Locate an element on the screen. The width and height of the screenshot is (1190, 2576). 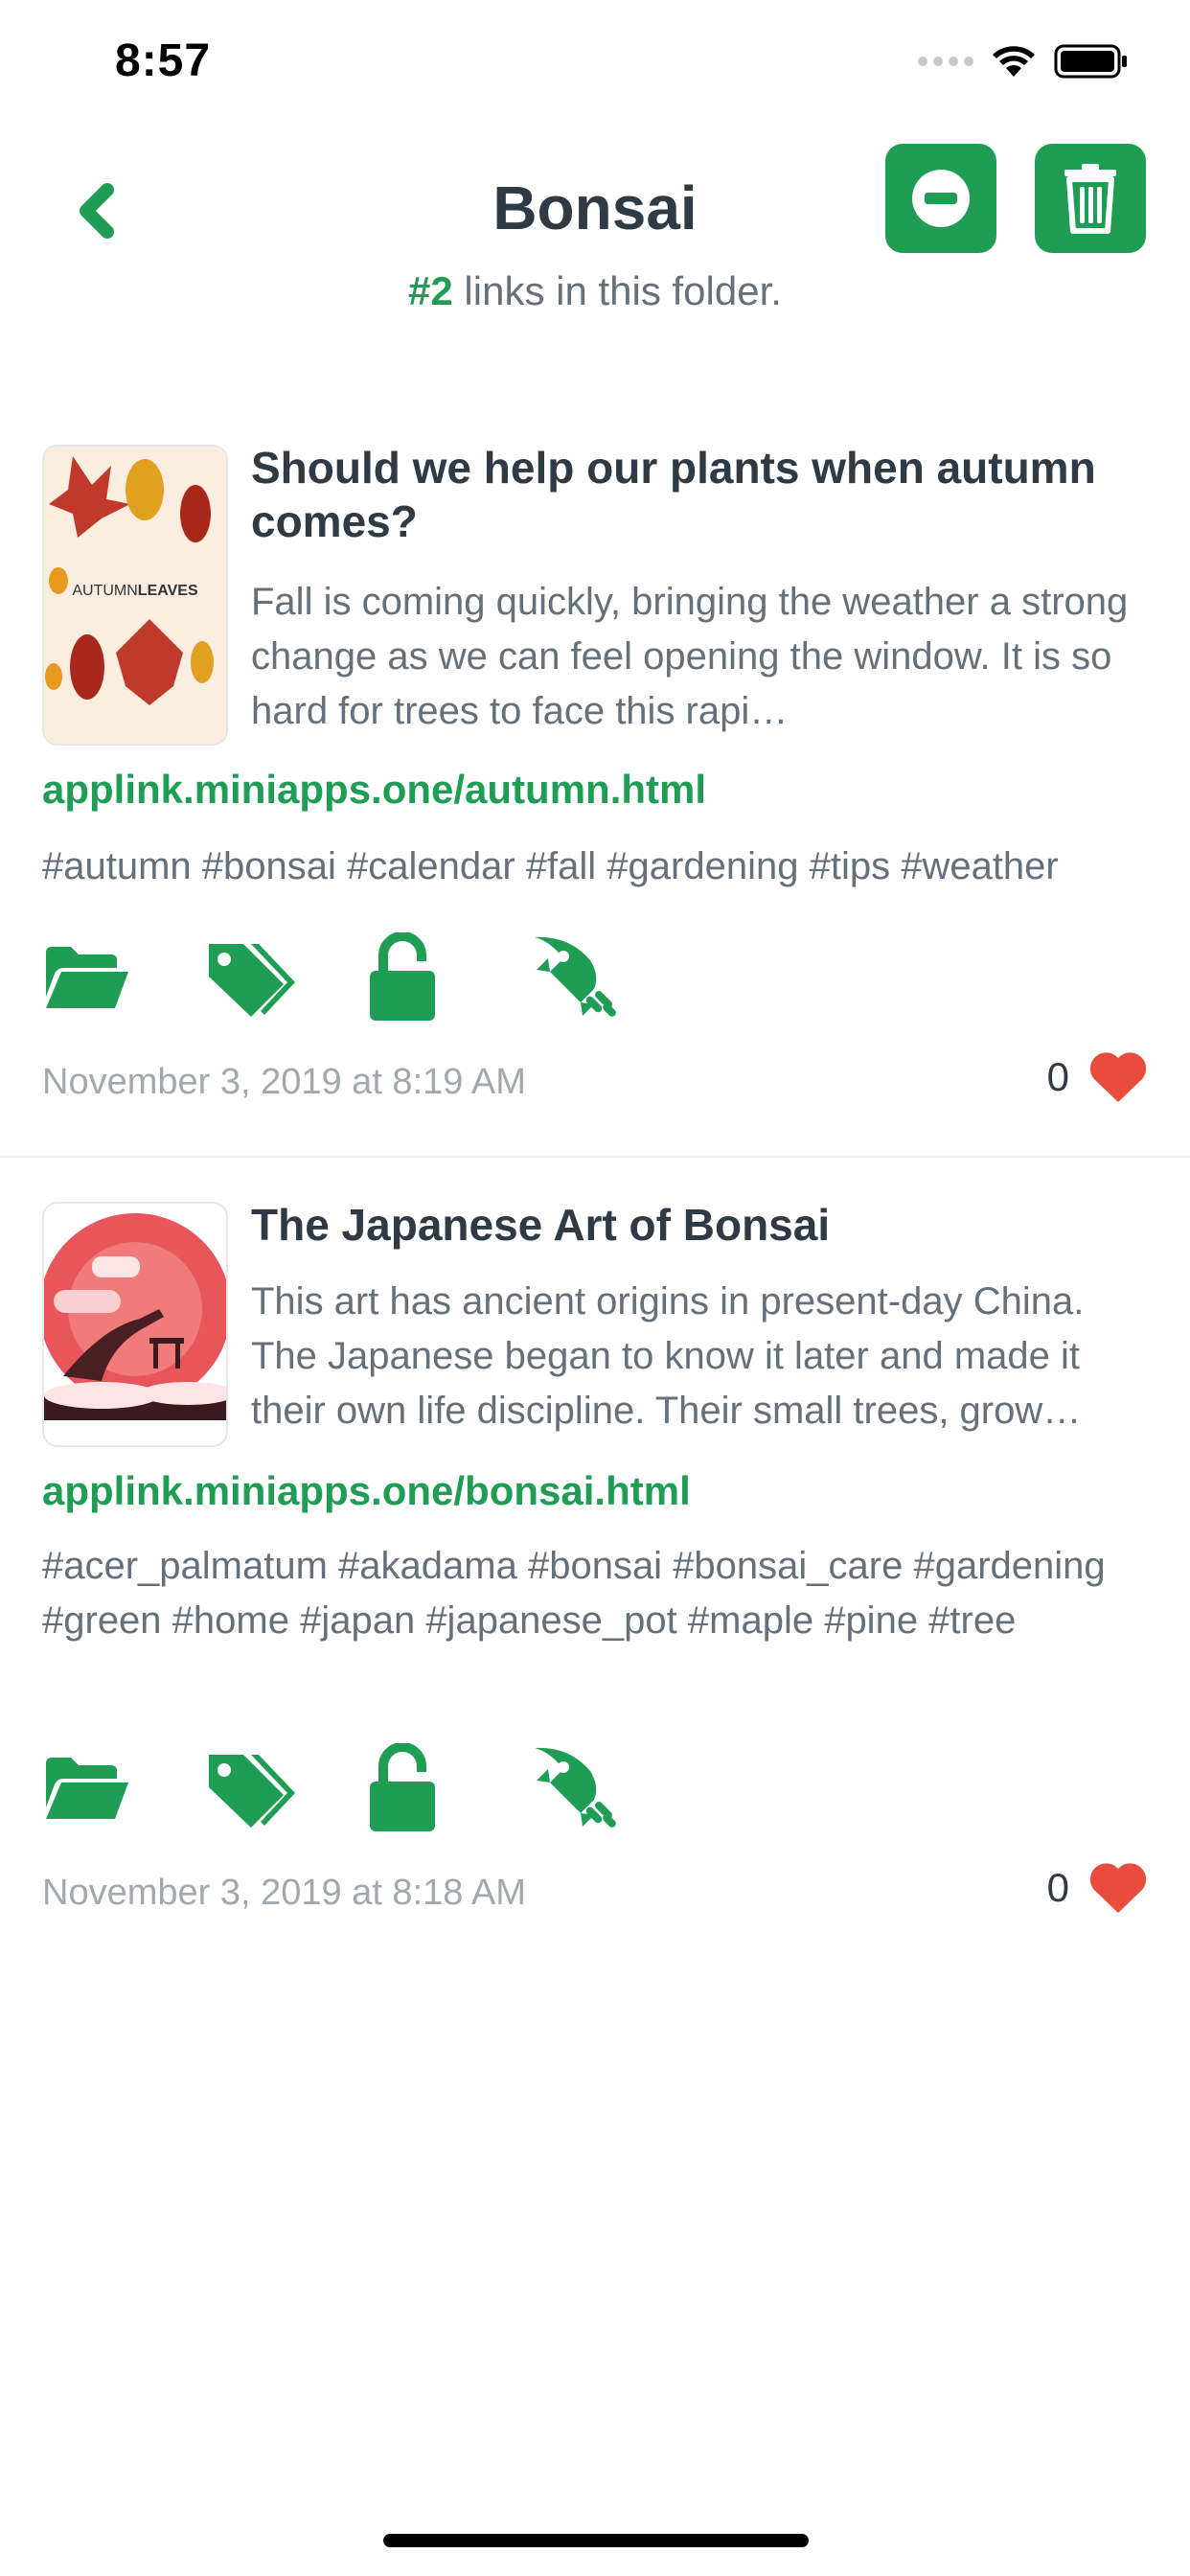
status-time: 8:57 is located at coordinates (163, 60).